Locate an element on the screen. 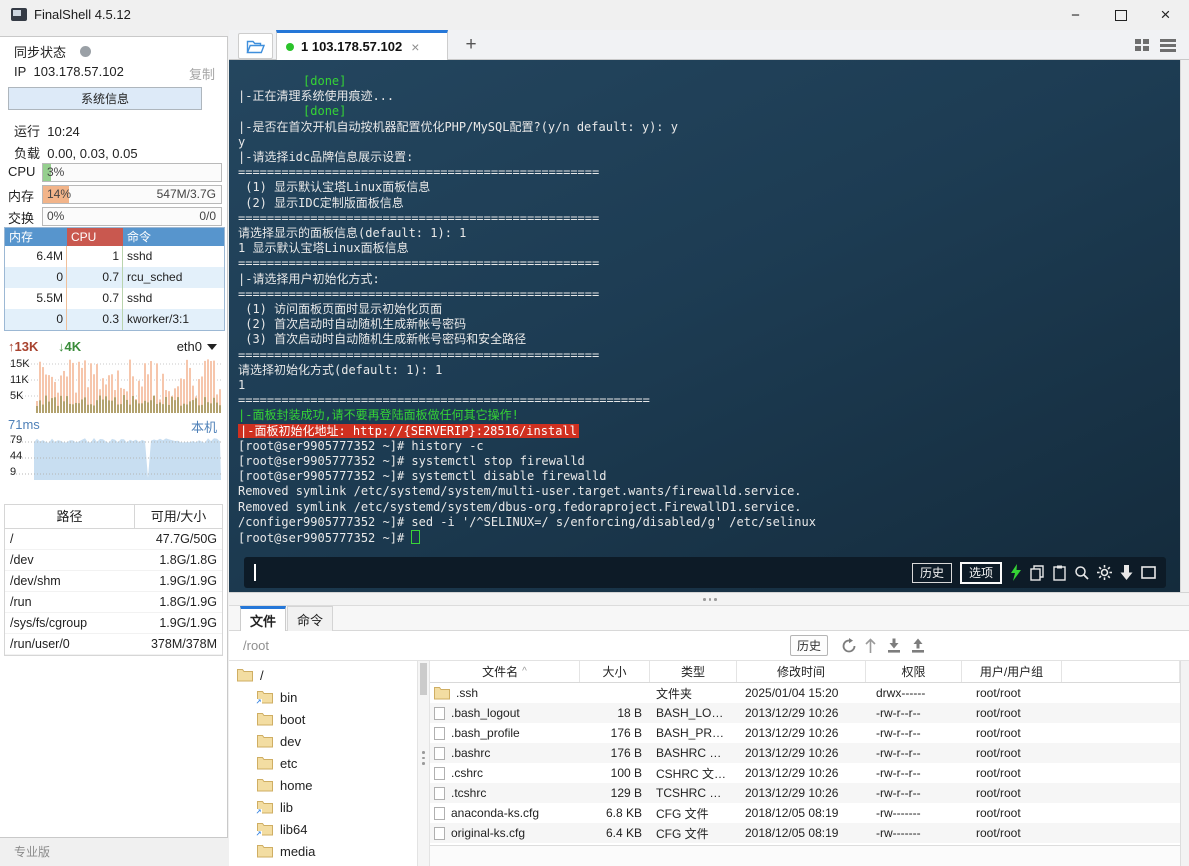 Image resolution: width=1189 pixels, height=866 pixels. file-col-header: 用户/用户组 is located at coordinates (1012, 671).